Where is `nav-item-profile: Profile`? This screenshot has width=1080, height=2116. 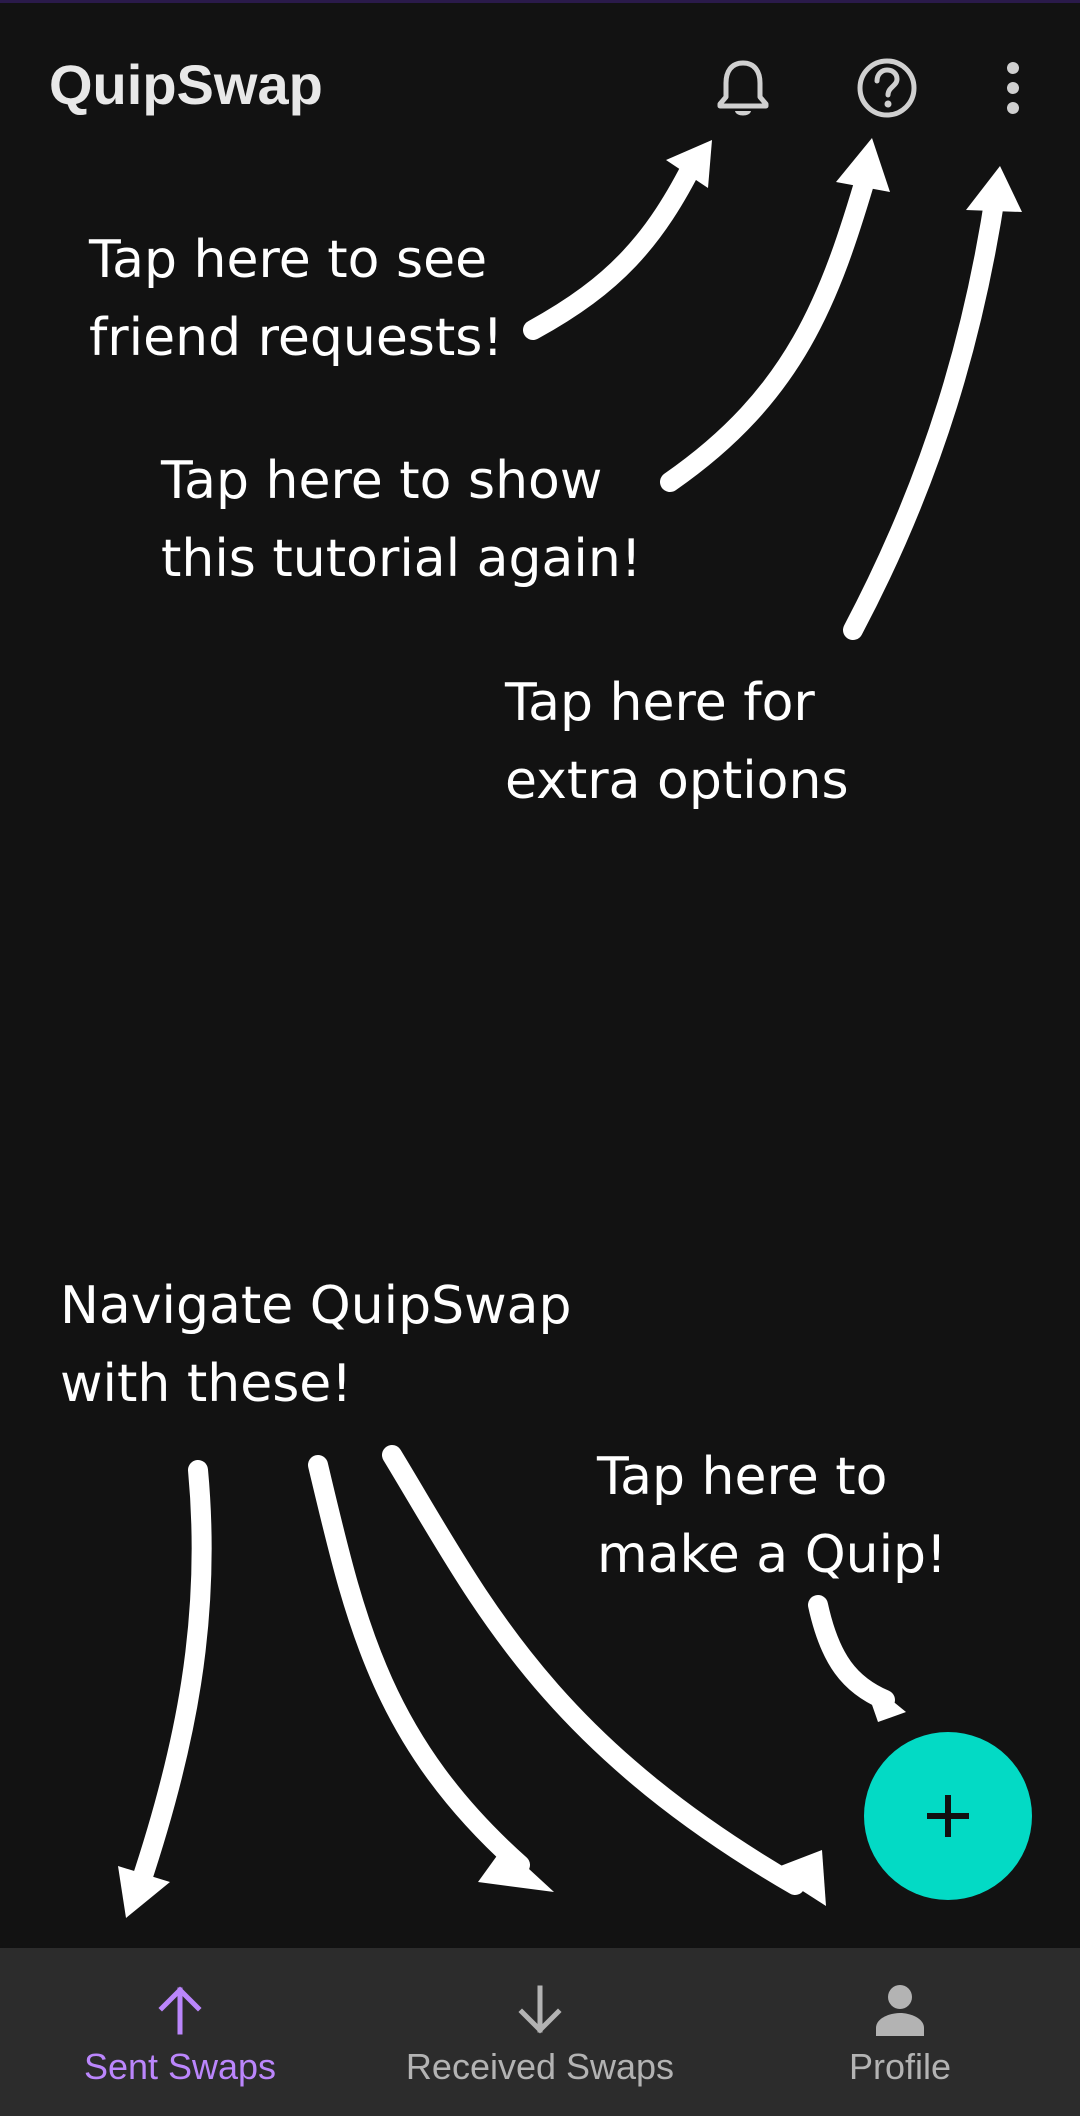
nav-item-profile: Profile is located at coordinates (900, 2032).